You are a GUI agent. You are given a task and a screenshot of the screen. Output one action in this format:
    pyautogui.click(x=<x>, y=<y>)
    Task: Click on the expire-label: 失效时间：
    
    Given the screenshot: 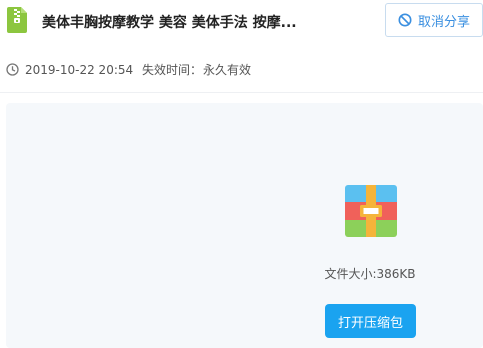 What is the action you would take?
    pyautogui.click(x=172, y=70)
    